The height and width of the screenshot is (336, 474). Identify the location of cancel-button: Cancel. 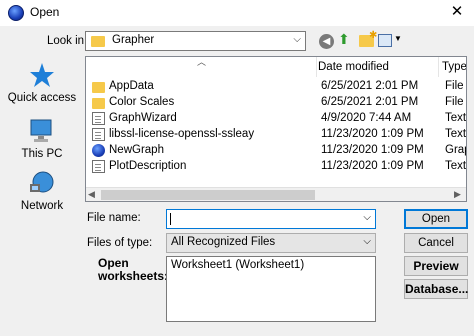
(436, 243).